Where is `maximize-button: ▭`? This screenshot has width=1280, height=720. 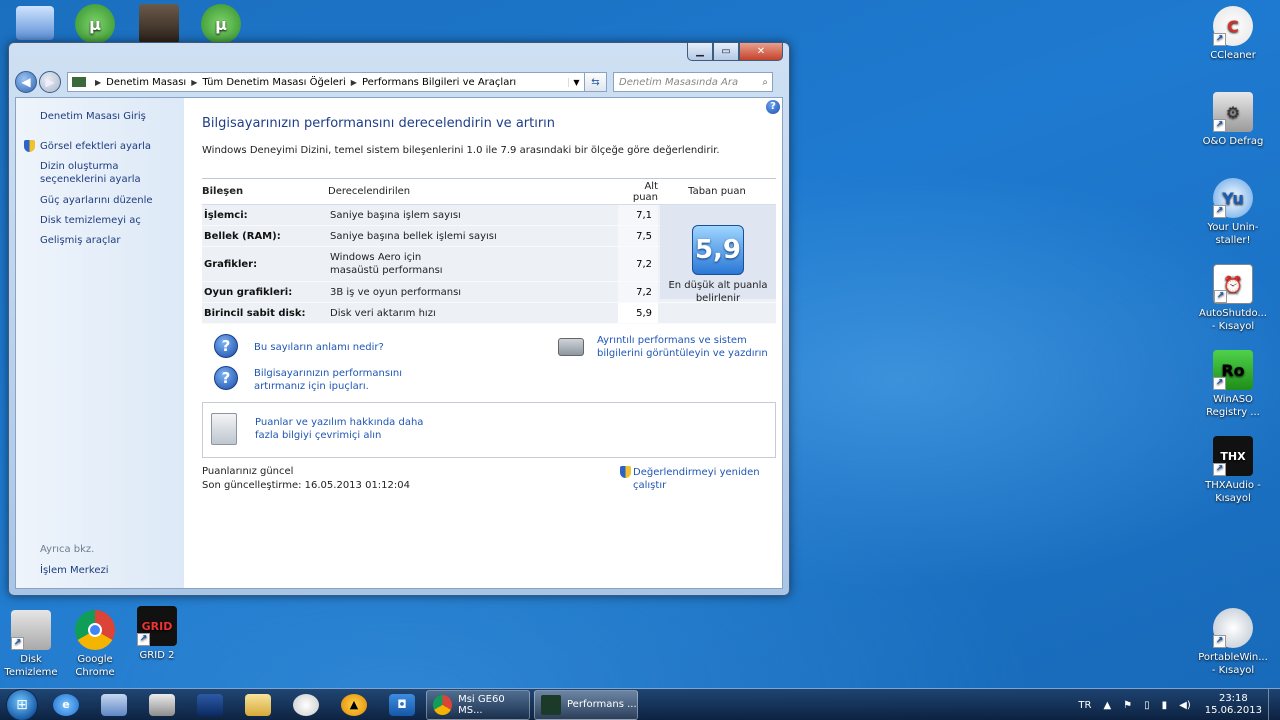
maximize-button: ▭ is located at coordinates (726, 52).